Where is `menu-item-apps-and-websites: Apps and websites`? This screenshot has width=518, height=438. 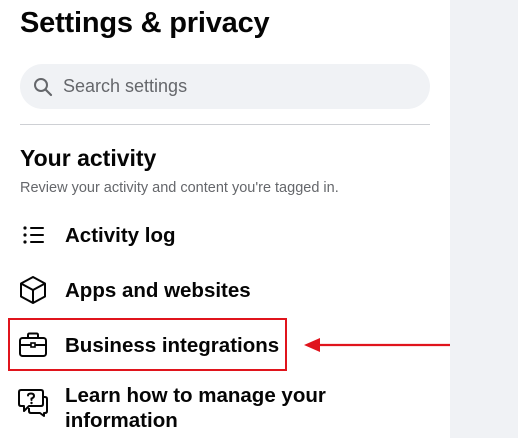
menu-item-apps-and-websites: Apps and websites is located at coordinates (226, 290).